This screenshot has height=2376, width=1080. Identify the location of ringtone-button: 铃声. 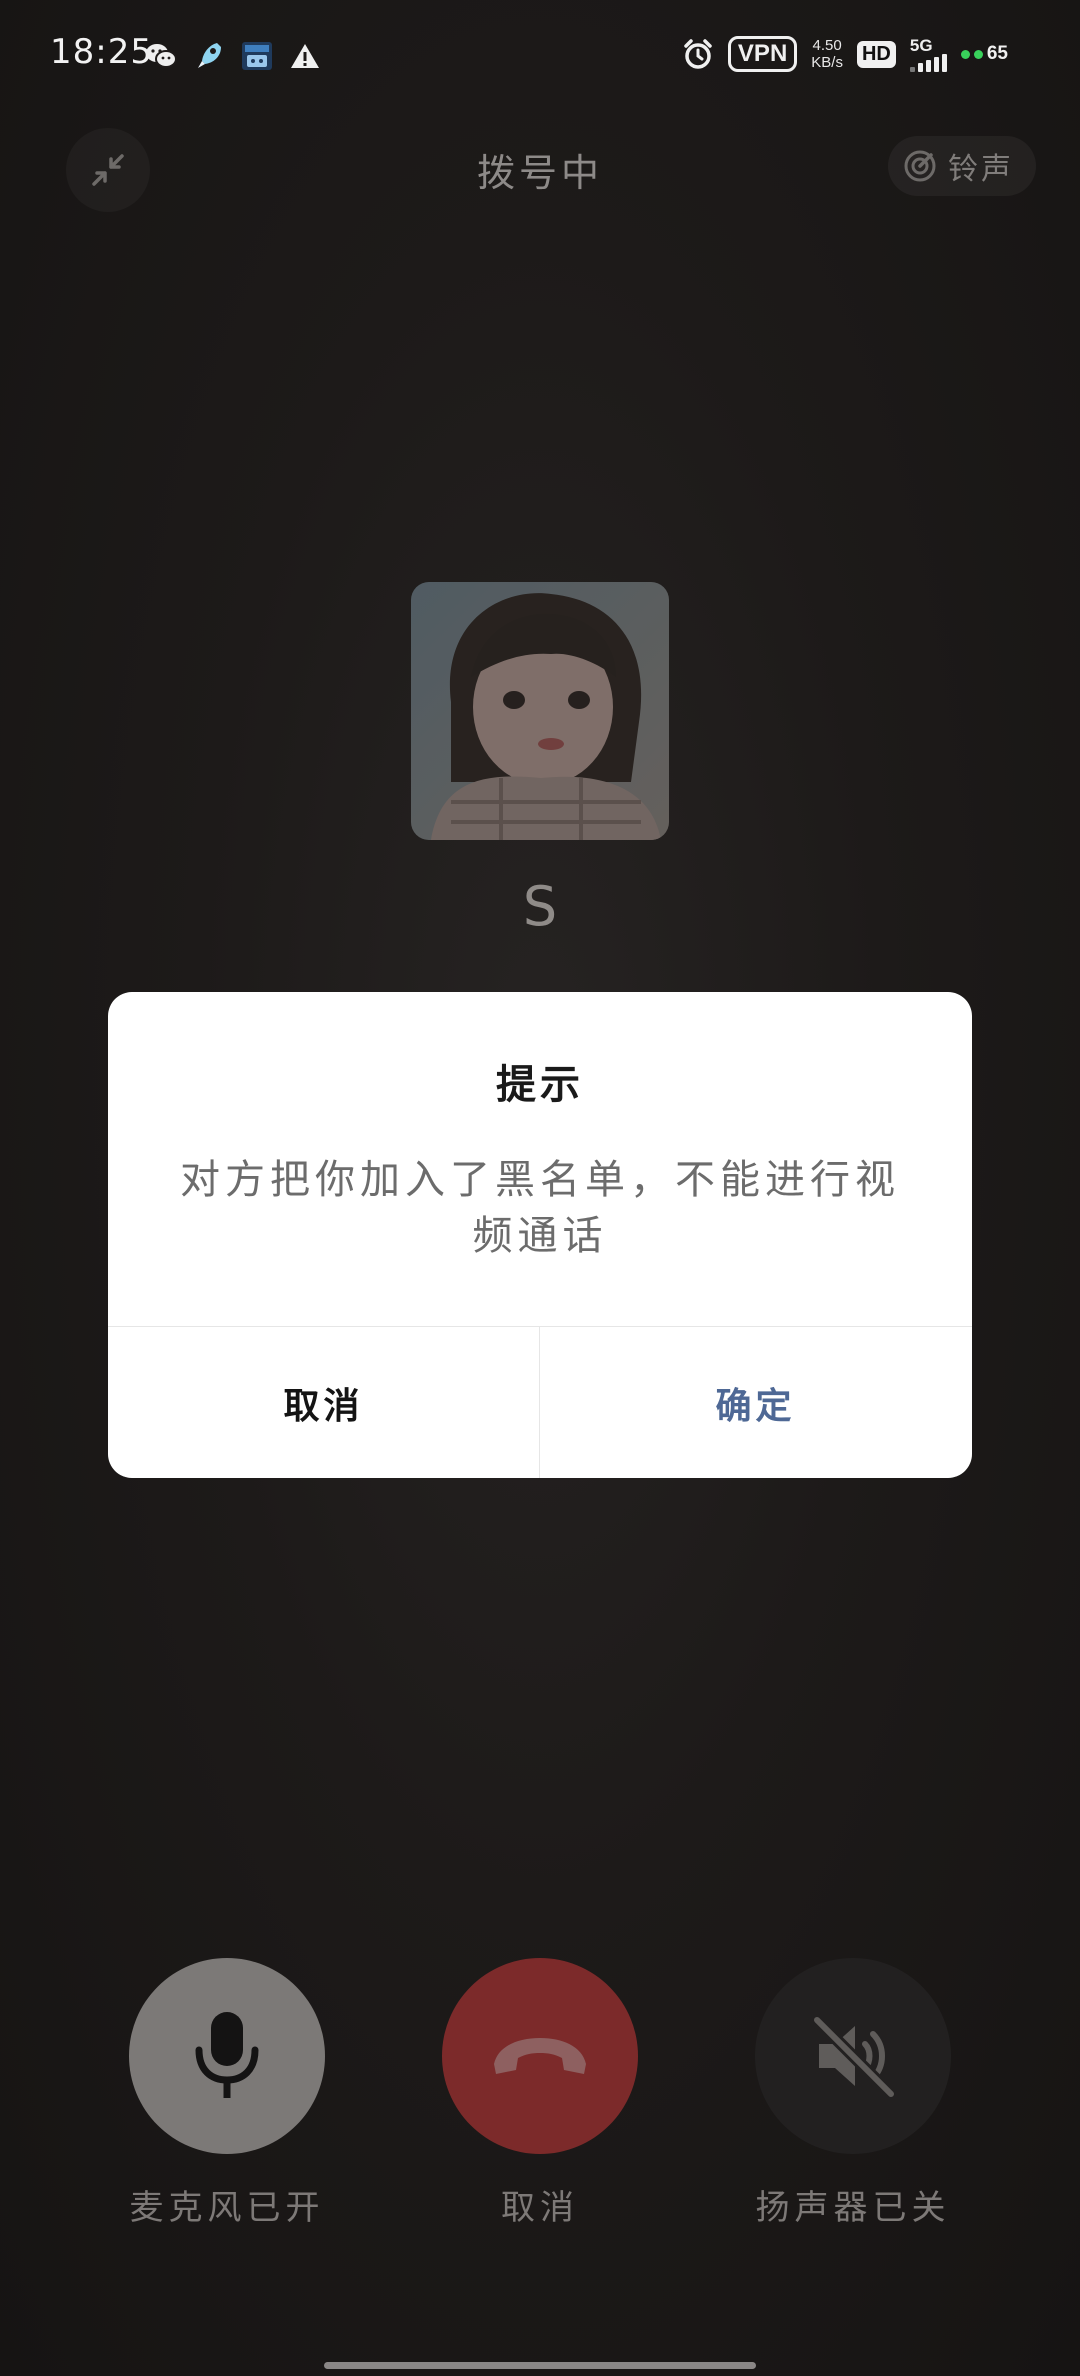
(962, 166).